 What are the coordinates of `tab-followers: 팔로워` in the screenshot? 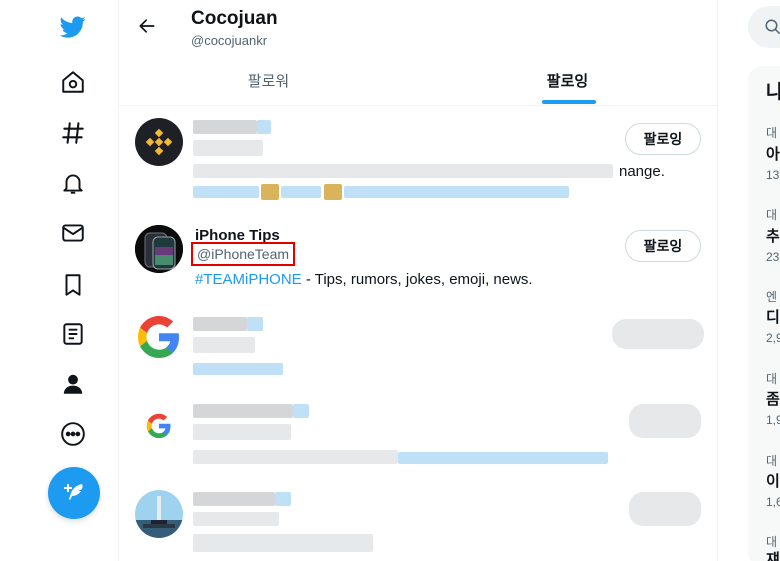 It's located at (268, 80).